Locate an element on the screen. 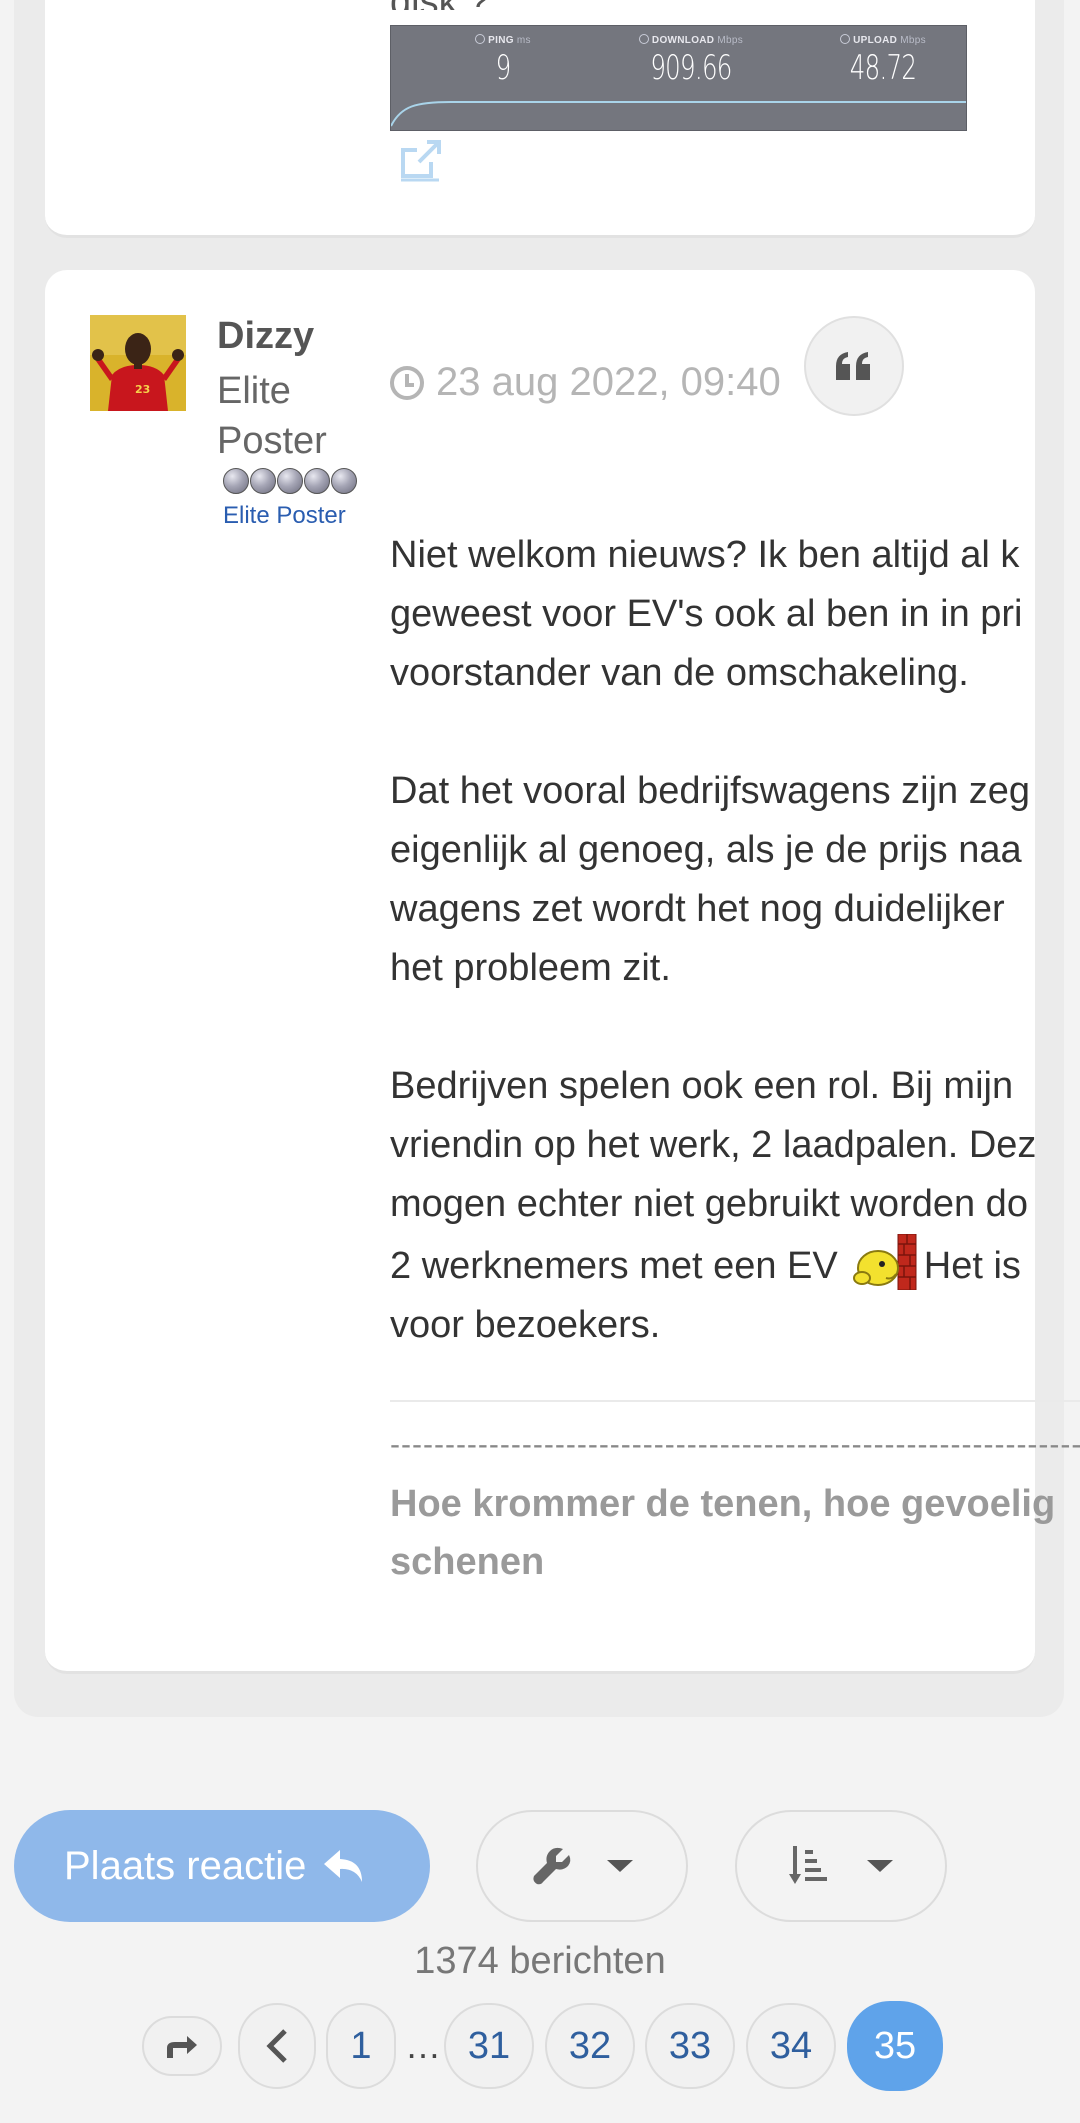  quote-button is located at coordinates (854, 366).